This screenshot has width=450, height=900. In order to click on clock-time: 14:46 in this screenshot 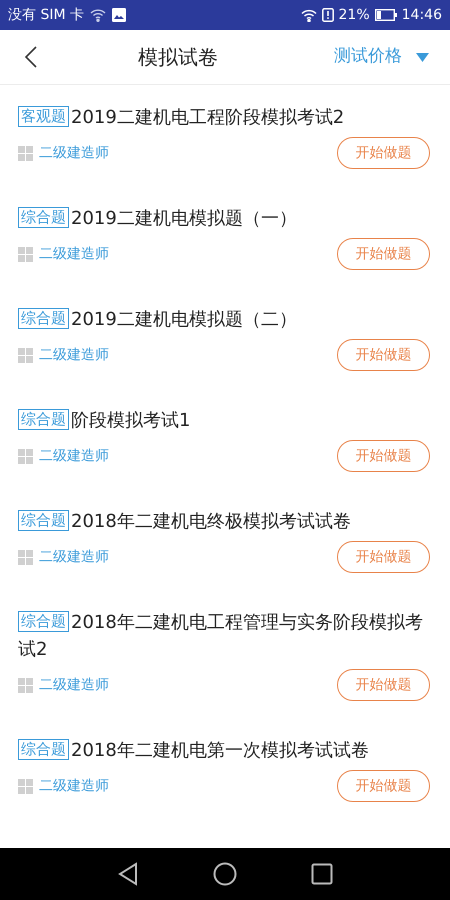, I will do `click(422, 15)`.